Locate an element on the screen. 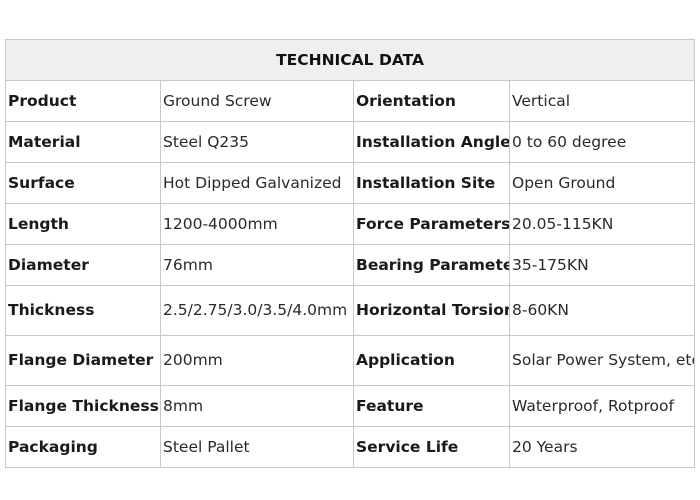 This screenshot has width=700, height=500. spec-value: 20 Years is located at coordinates (602, 447).